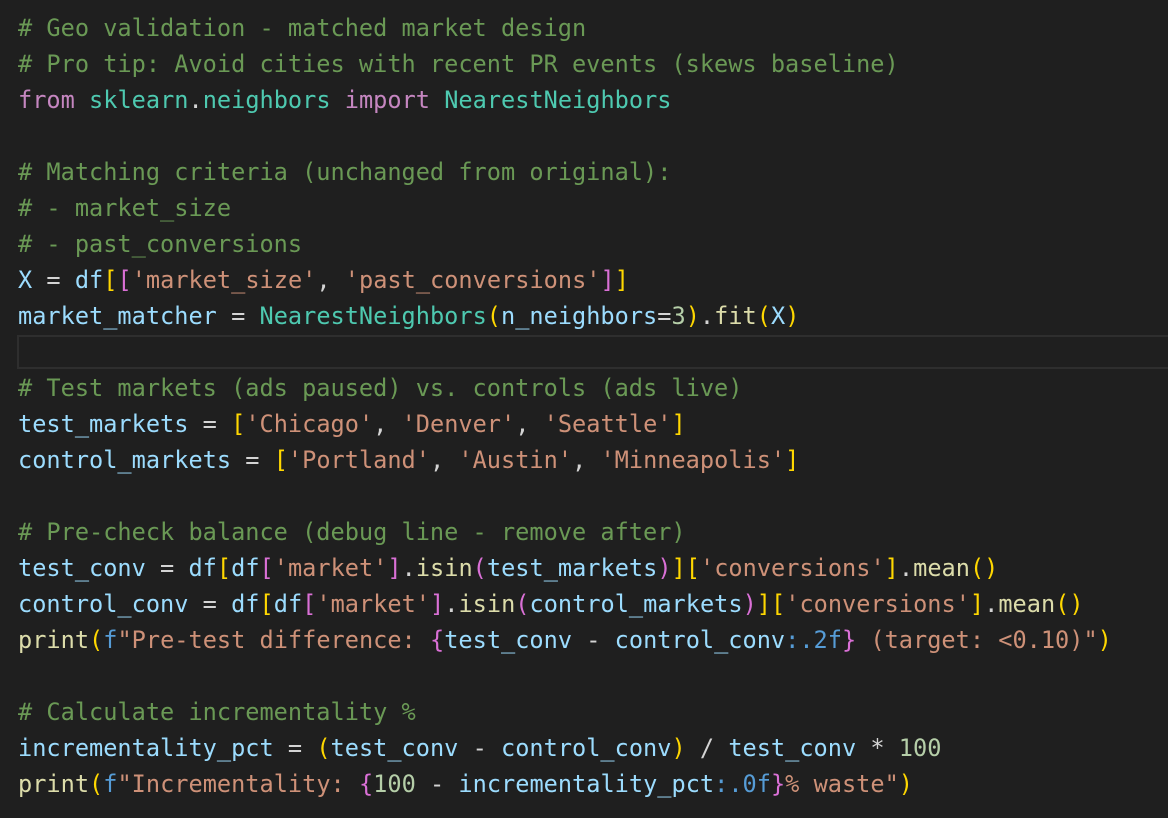 The width and height of the screenshot is (1168, 818). Describe the element at coordinates (479, 748) in the screenshot. I see `code-token: -` at that location.